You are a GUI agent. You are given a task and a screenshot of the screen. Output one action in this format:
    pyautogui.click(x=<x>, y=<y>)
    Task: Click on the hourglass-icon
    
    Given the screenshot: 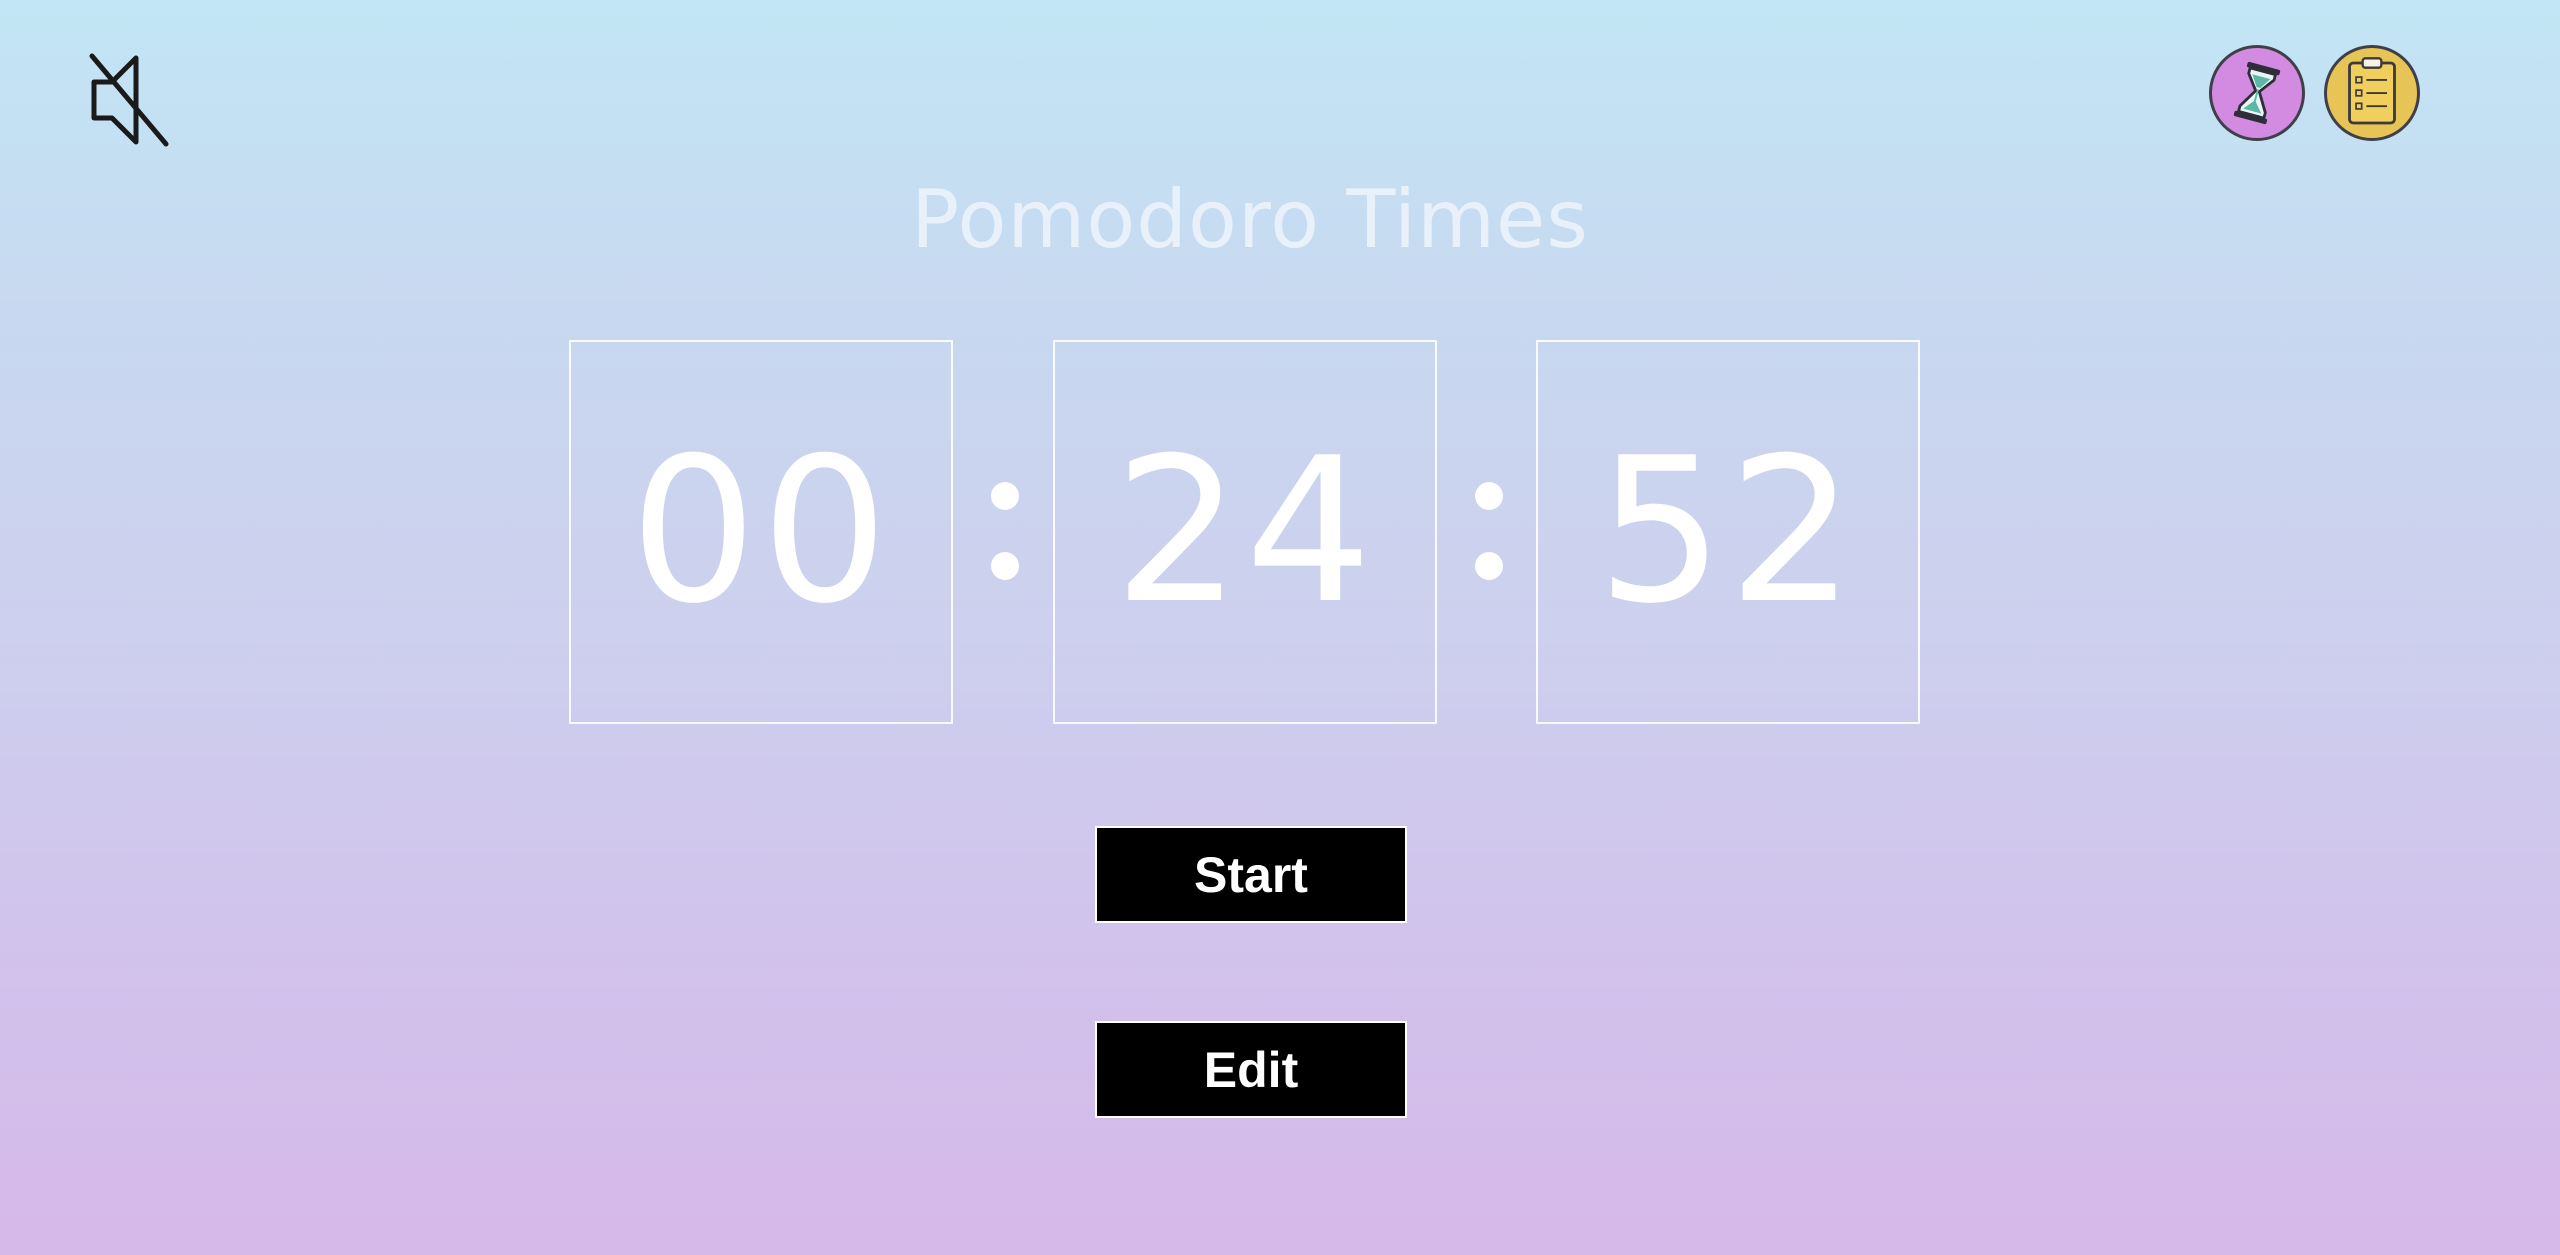 What is the action you would take?
    pyautogui.click(x=2257, y=93)
    